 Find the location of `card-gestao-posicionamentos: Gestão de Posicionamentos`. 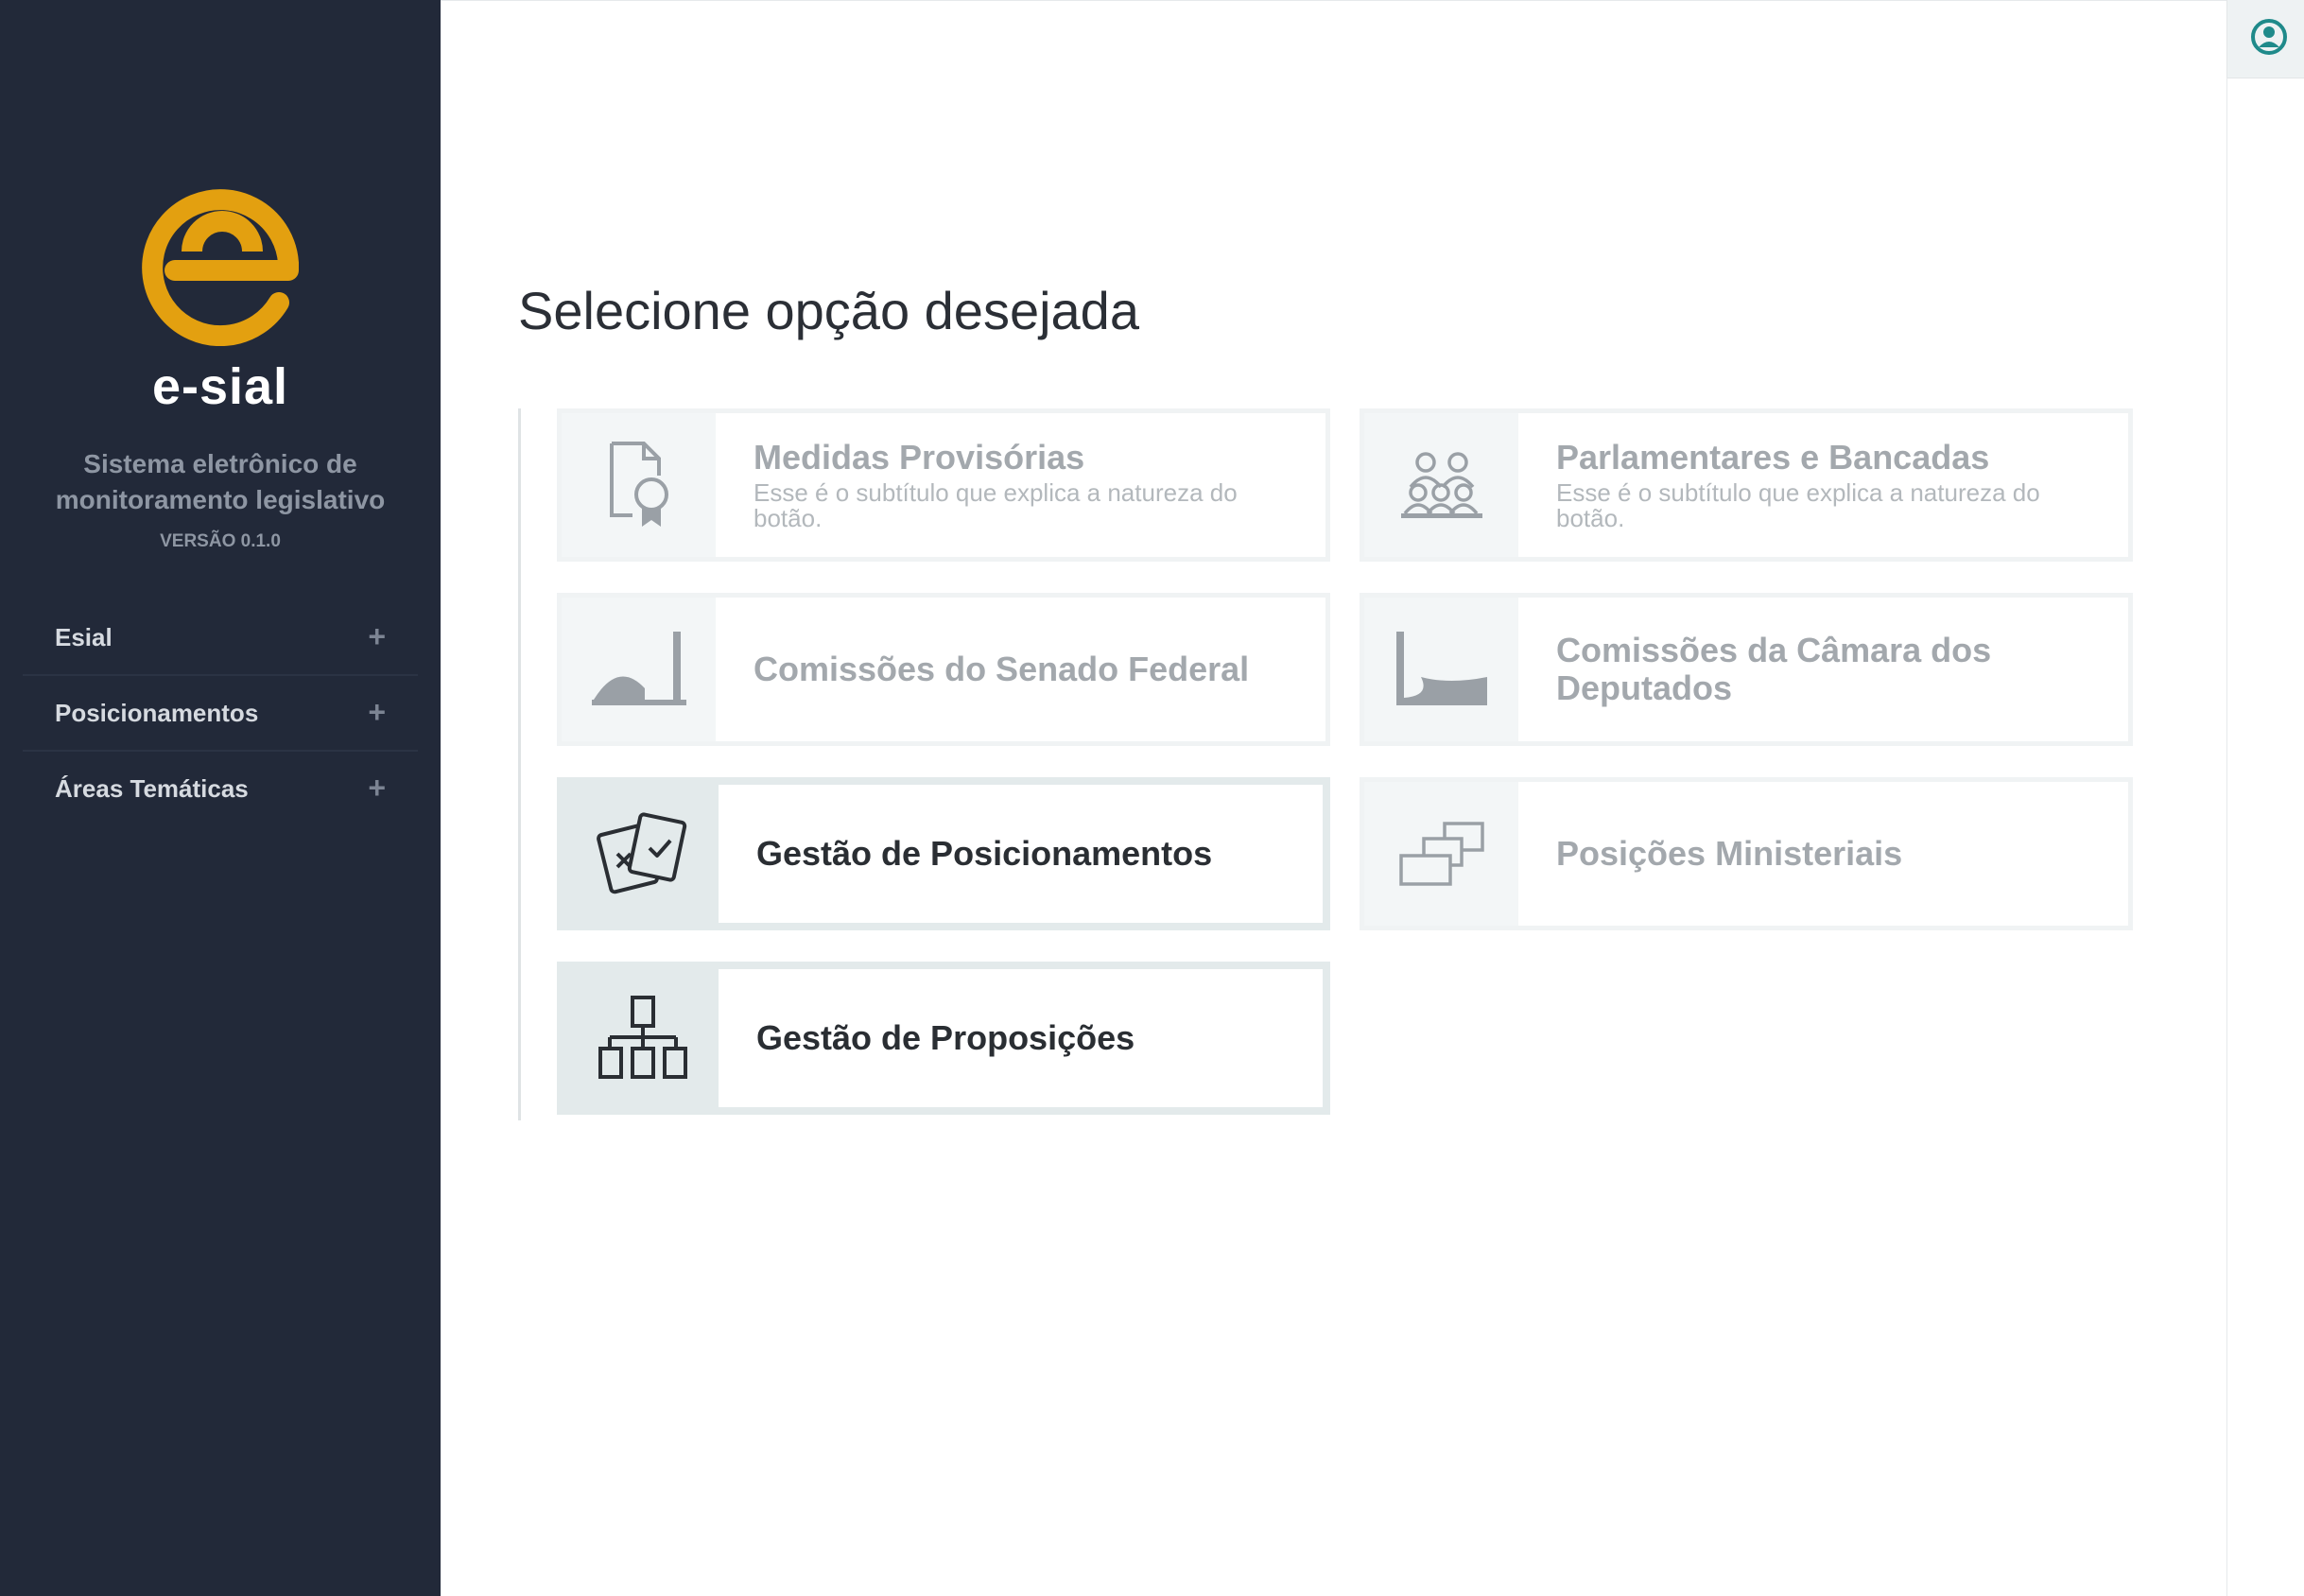

card-gestao-posicionamentos: Gestão de Posicionamentos is located at coordinates (943, 854).